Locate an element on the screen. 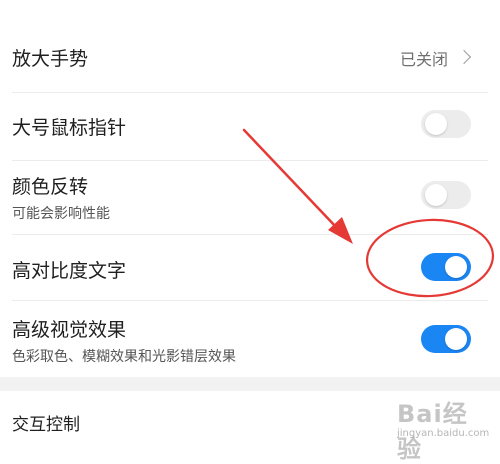 The image size is (500, 464). large-pointer-label: 大号鼠标指针 is located at coordinates (69, 128).